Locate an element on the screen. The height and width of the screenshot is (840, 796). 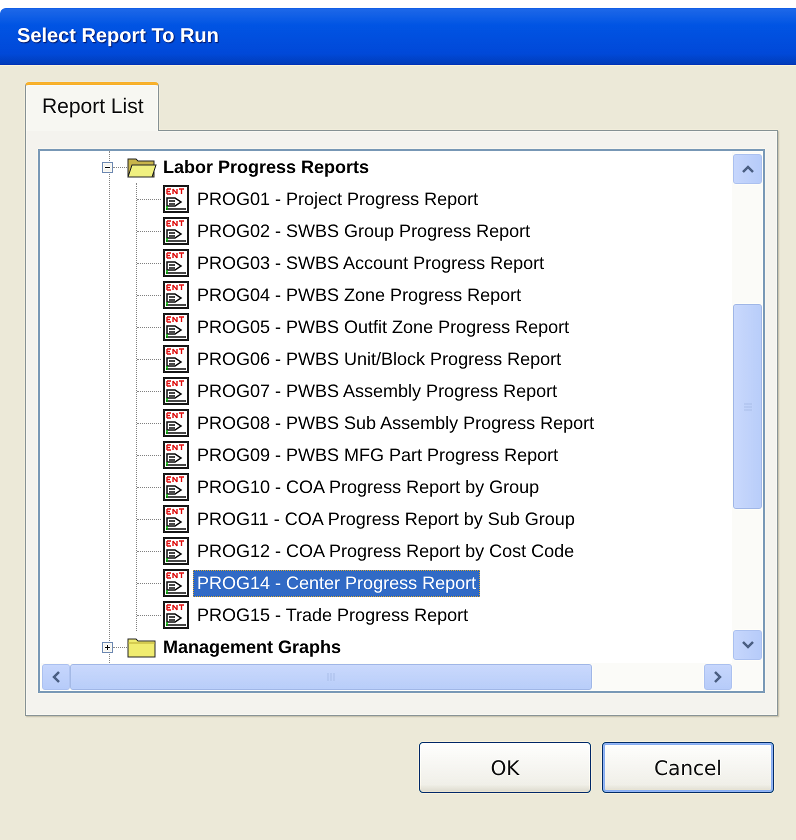
horizontal-scrollbar is located at coordinates (401, 677).